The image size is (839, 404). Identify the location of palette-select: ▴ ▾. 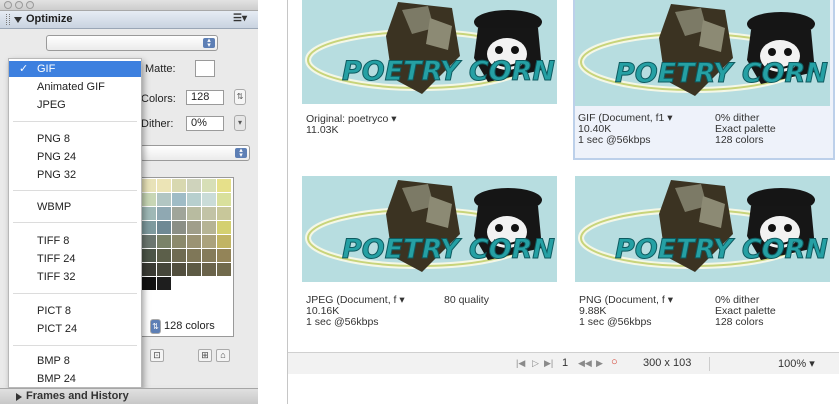
(195, 153).